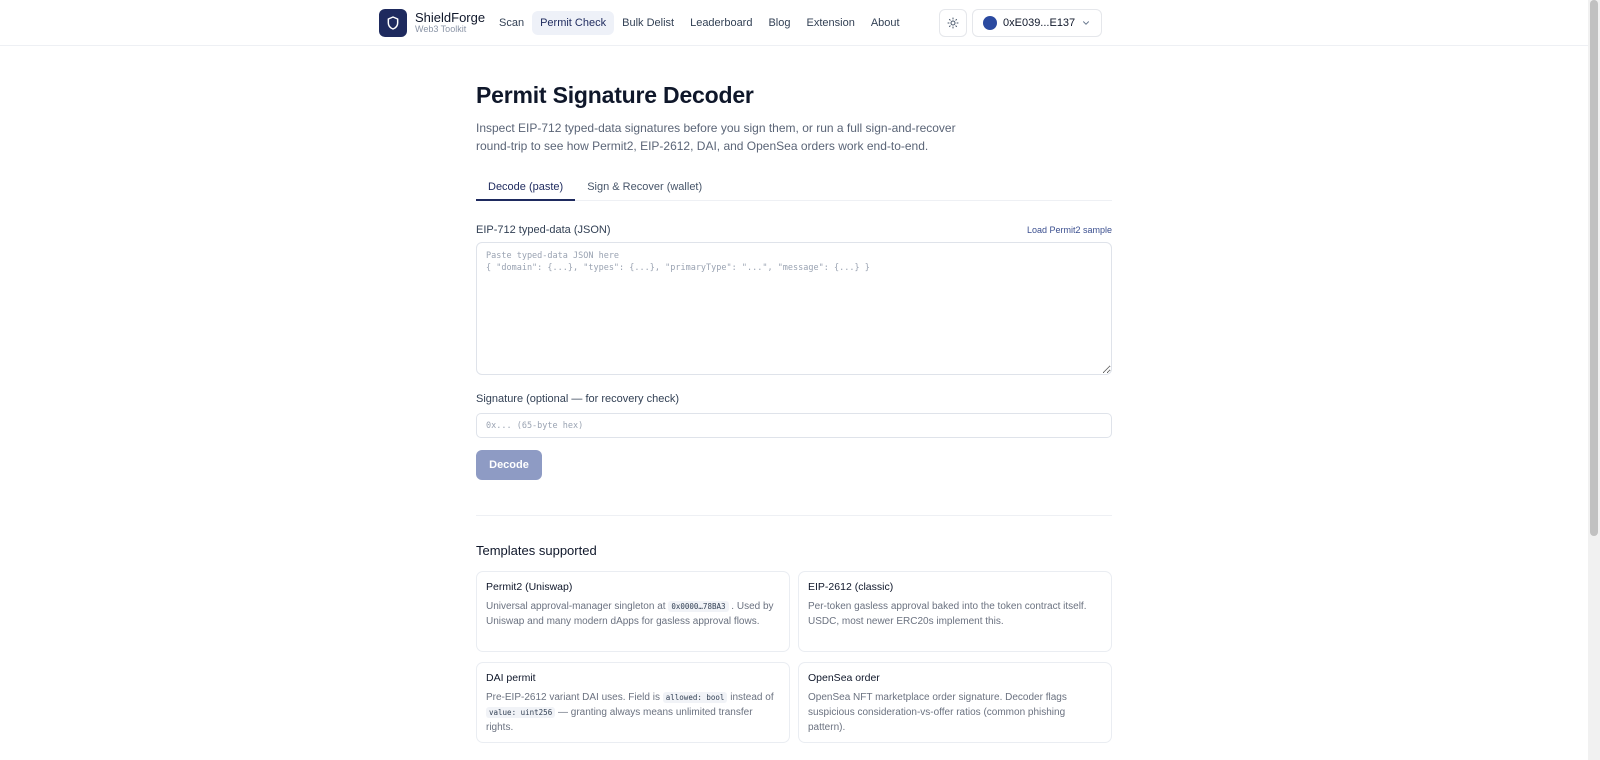 The width and height of the screenshot is (1600, 760). I want to click on chevron-down-icon, so click(1086, 23).